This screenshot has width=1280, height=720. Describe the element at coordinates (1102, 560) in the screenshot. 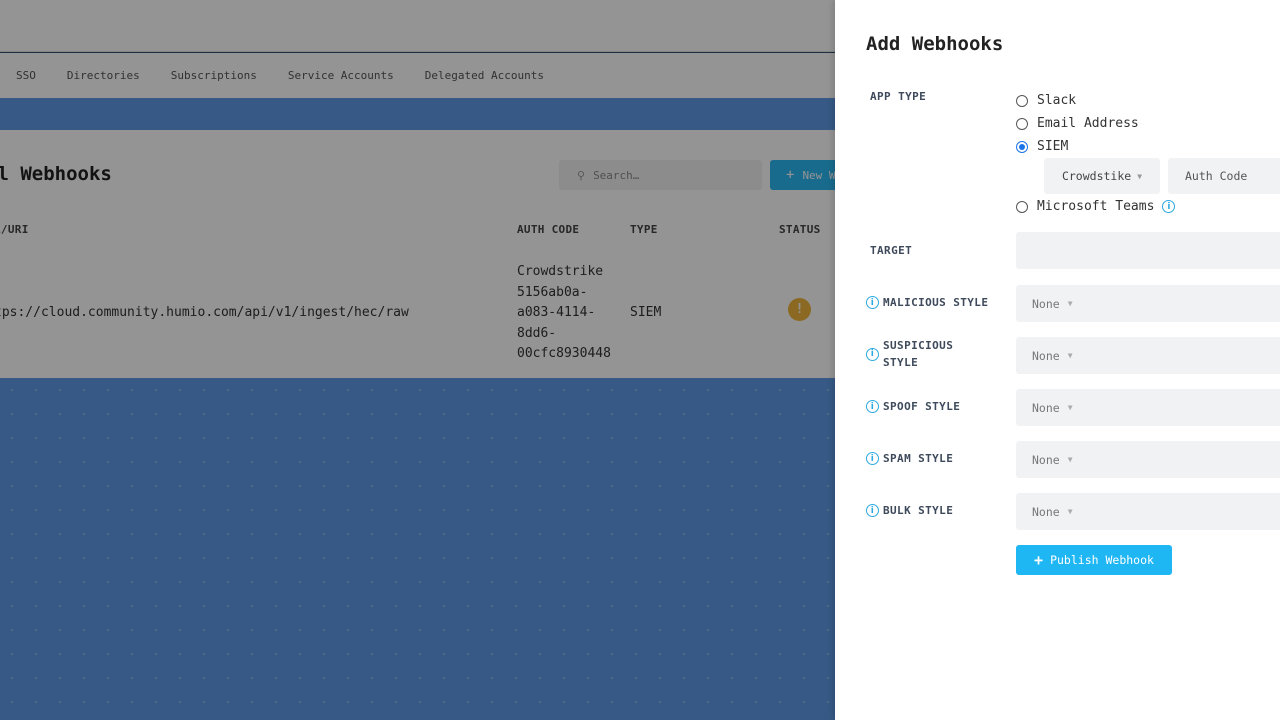

I see `publish-webhook-label: Publish Webhook` at that location.